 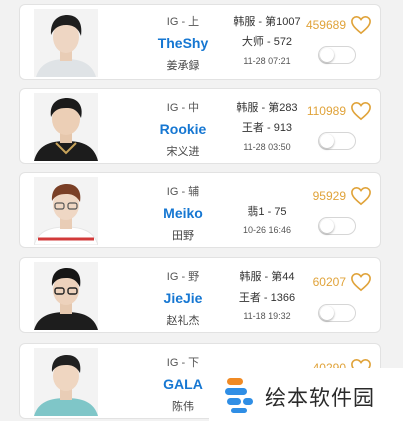 What do you see at coordinates (267, 212) in the screenshot?
I see `tier-points: 翡1 - 75` at bounding box center [267, 212].